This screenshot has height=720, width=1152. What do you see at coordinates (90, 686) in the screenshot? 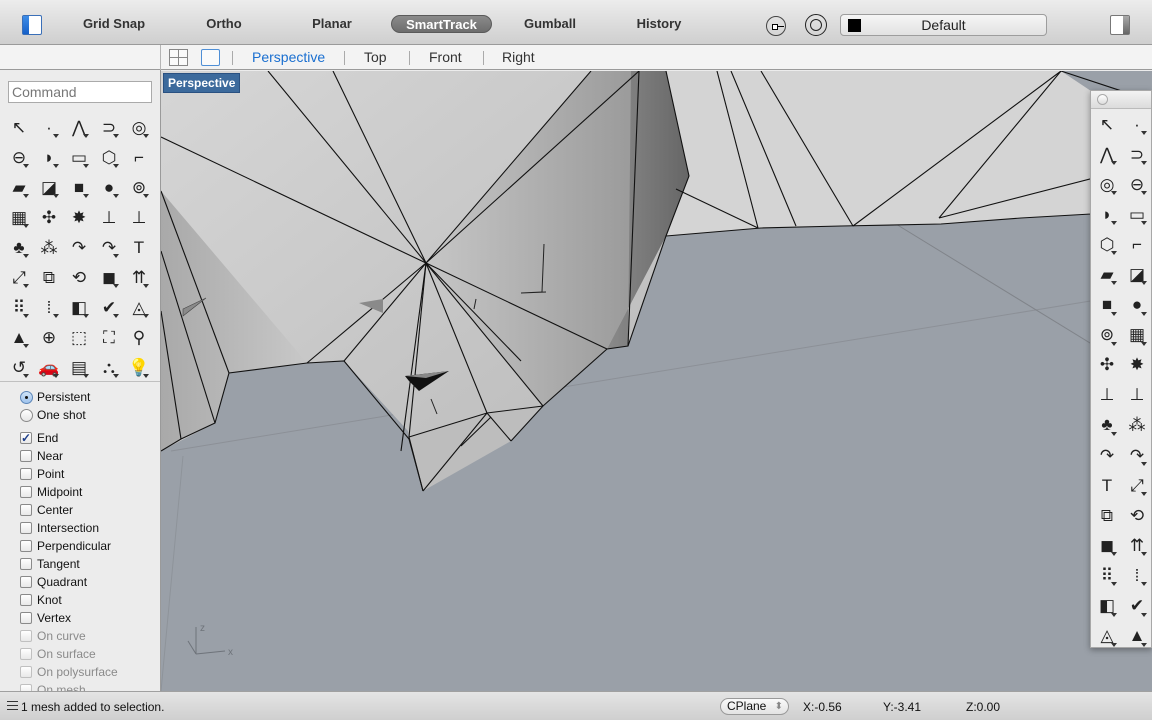
I see `osnap-on-mesh: On mesh` at bounding box center [90, 686].